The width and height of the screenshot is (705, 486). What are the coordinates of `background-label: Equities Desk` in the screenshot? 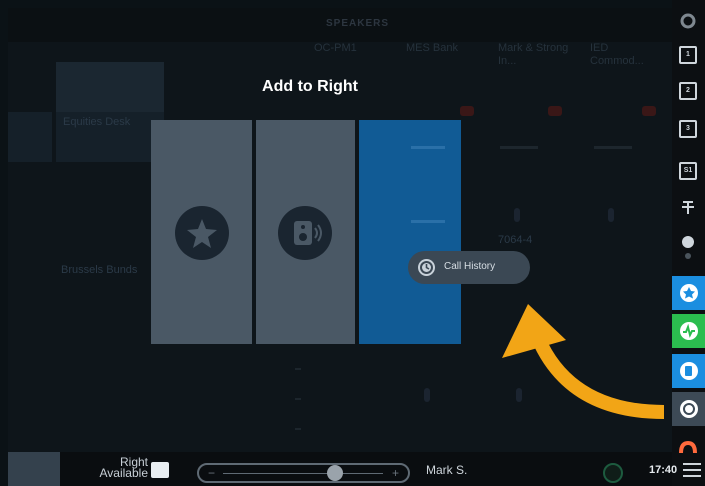 It's located at (97, 122).